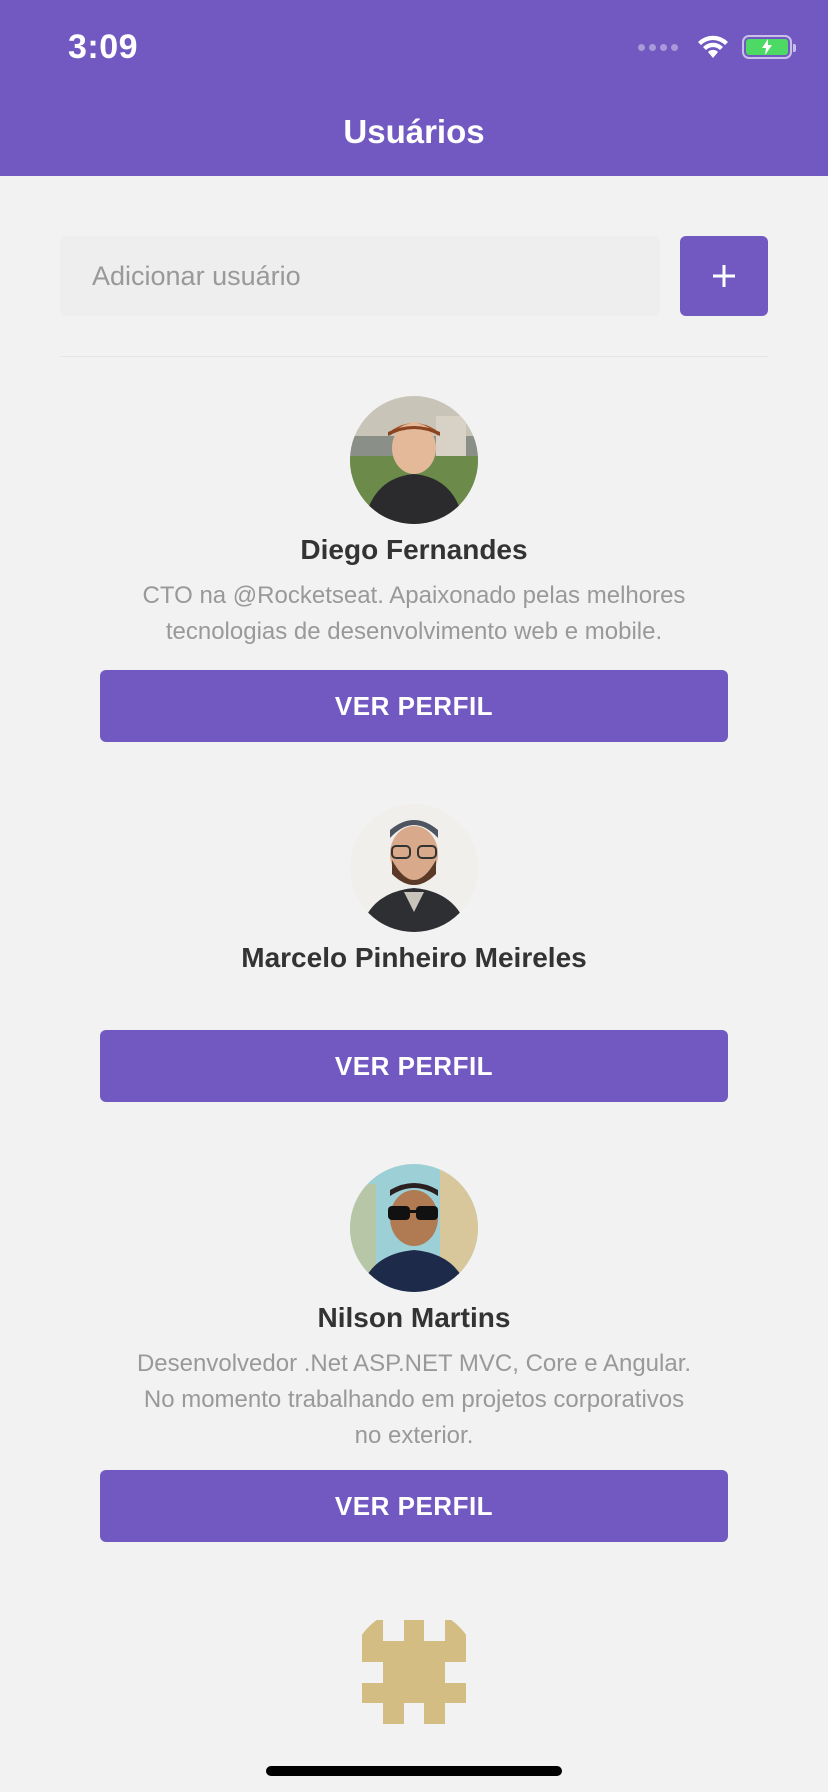 Image resolution: width=828 pixels, height=1792 pixels. What do you see at coordinates (414, 1317) in the screenshot?
I see `user-name: Nilson Martins` at bounding box center [414, 1317].